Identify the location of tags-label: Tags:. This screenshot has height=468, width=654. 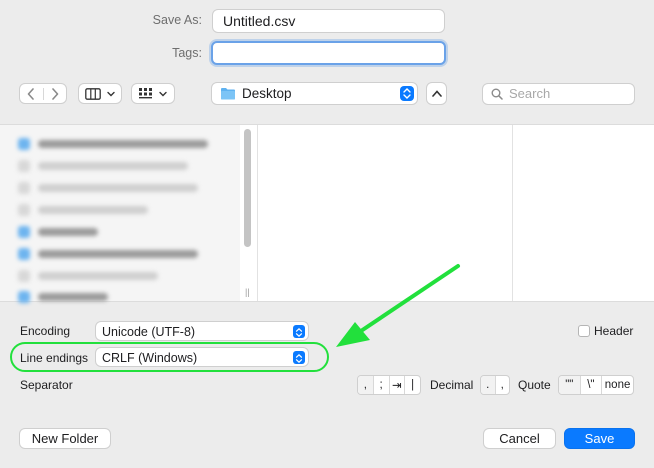
(187, 53).